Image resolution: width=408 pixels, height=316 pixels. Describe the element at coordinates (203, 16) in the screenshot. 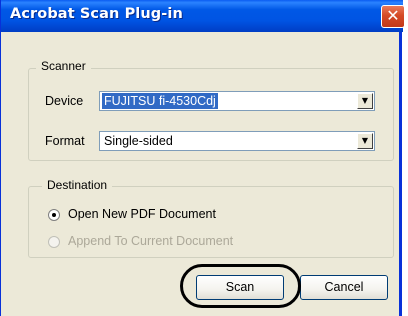

I see `title-bar: Acrobat Scan Plug-in ✕` at that location.